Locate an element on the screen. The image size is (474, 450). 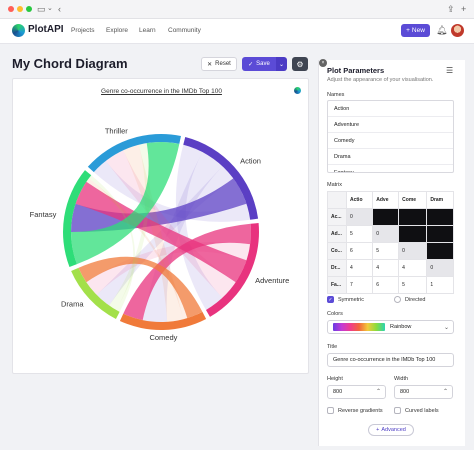
save-button: ✓ Save is located at coordinates (259, 64).